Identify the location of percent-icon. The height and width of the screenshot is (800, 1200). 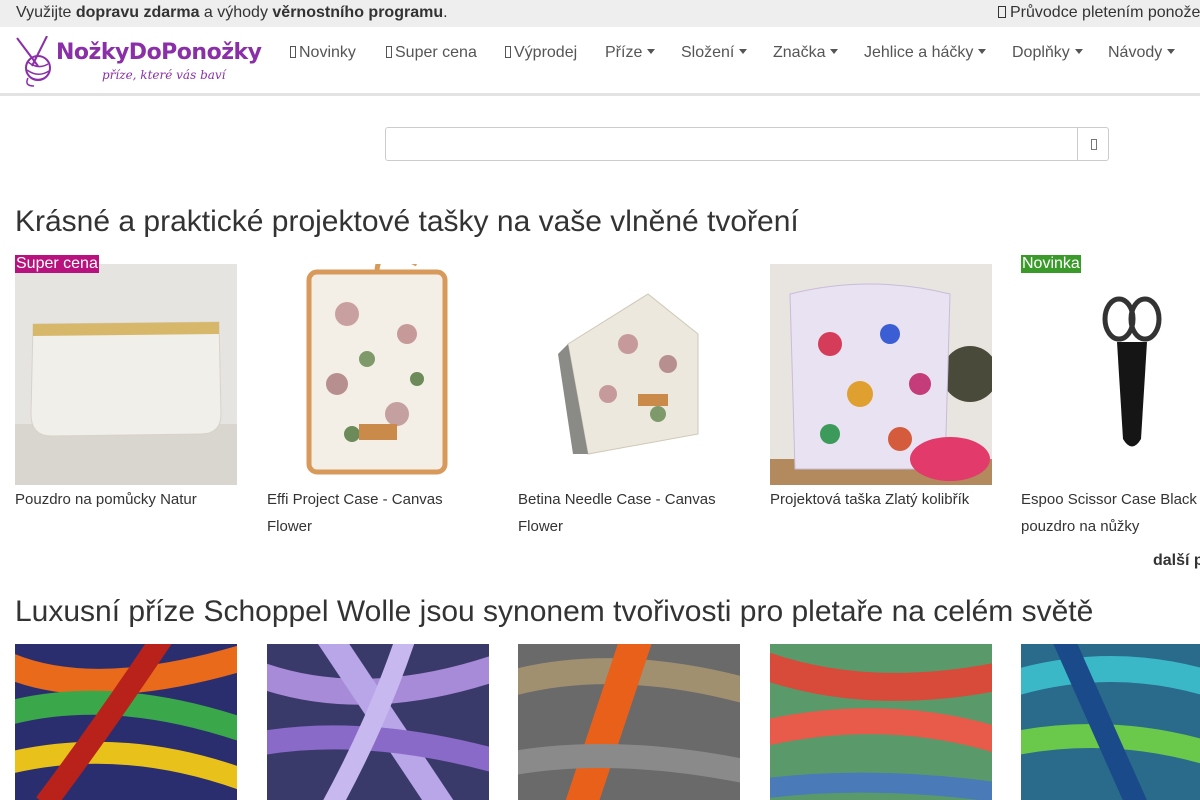
(508, 52).